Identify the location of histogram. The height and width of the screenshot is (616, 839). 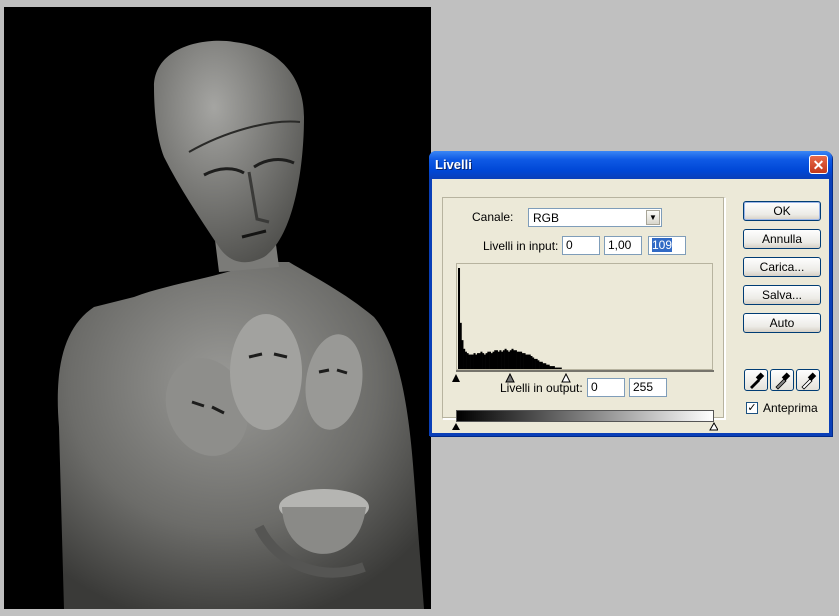
(584, 316).